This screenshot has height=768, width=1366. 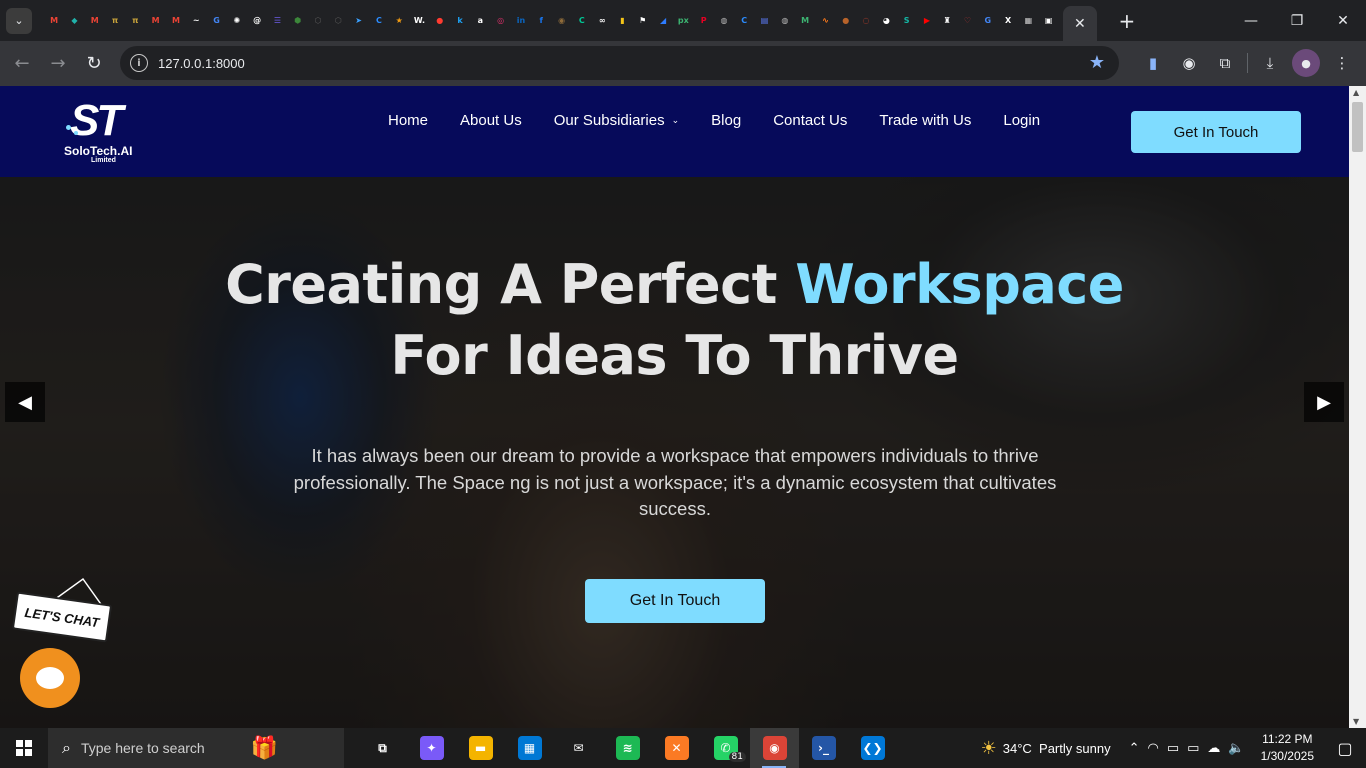 What do you see at coordinates (1021, 120) in the screenshot?
I see `nav-link-login: Login` at bounding box center [1021, 120].